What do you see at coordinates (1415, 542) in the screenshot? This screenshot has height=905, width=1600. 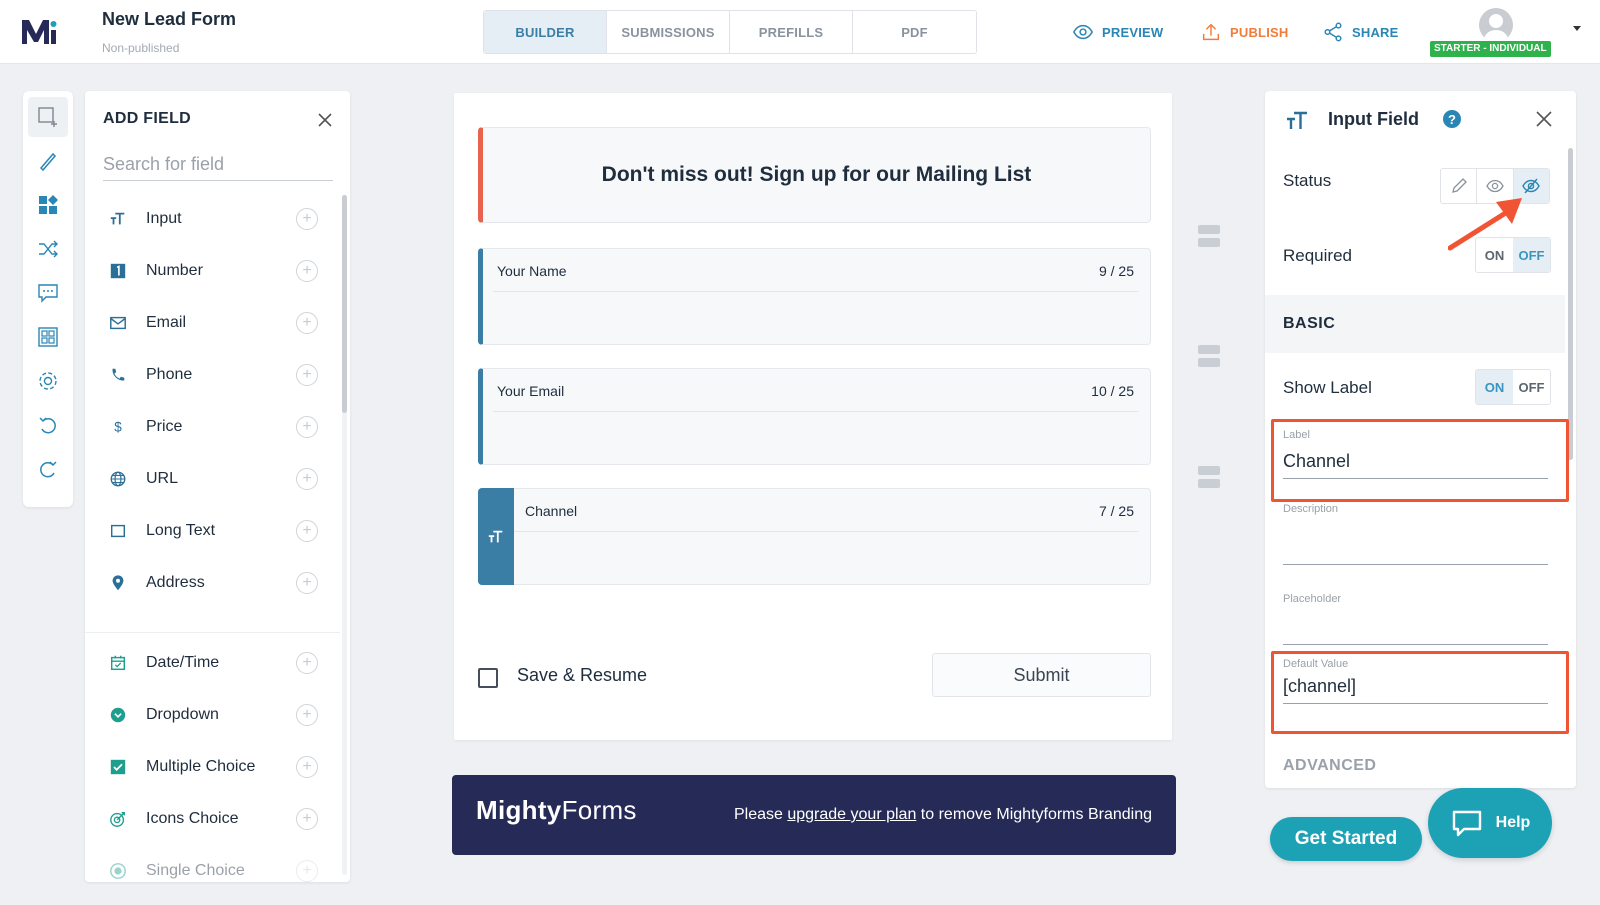 I see `description-input` at bounding box center [1415, 542].